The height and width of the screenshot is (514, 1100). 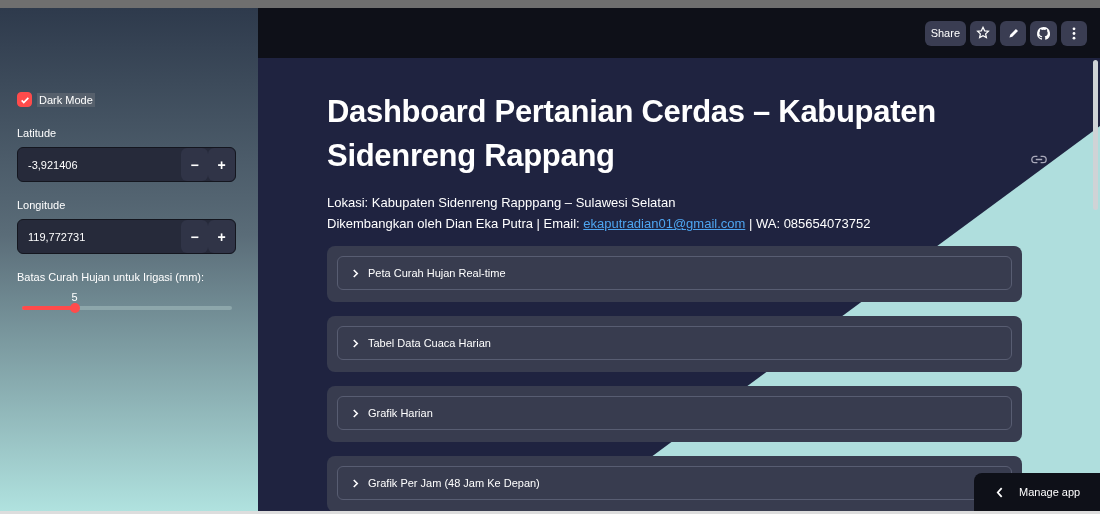 What do you see at coordinates (674, 343) in the screenshot?
I see `expander-header: Tabel Data Cuaca Harian` at bounding box center [674, 343].